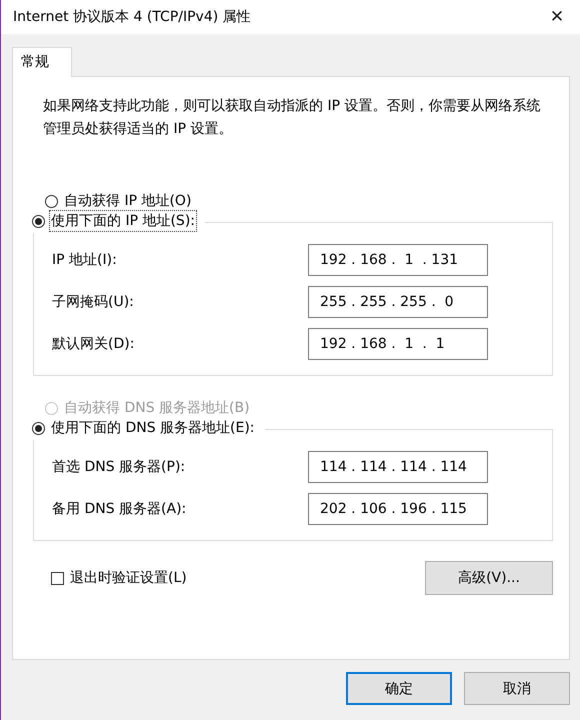  Describe the element at coordinates (153, 428) in the screenshot. I see `radio-label: 使用下面的 DNS 服务器地址(E):` at that location.